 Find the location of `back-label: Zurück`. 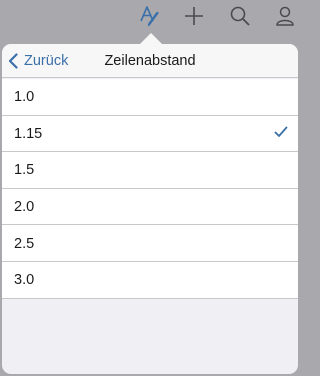

back-label: Zurück is located at coordinates (46, 61).